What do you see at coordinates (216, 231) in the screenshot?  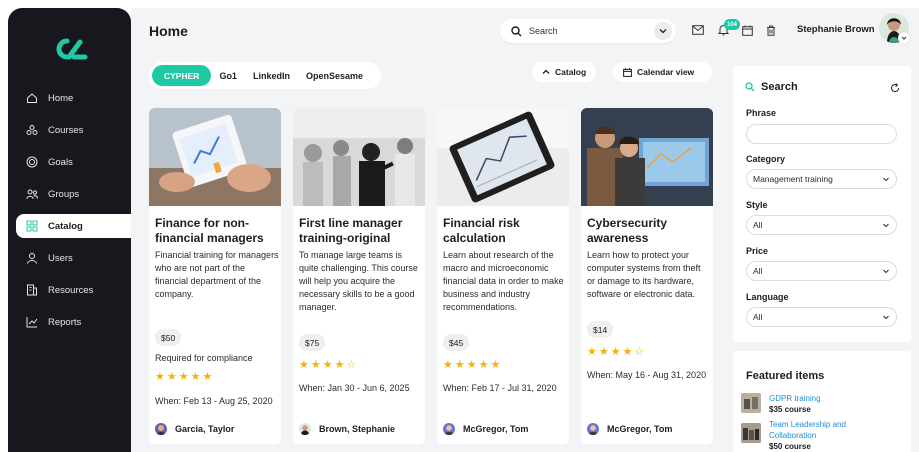 I see `course-title: Finance for non-financial managers` at bounding box center [216, 231].